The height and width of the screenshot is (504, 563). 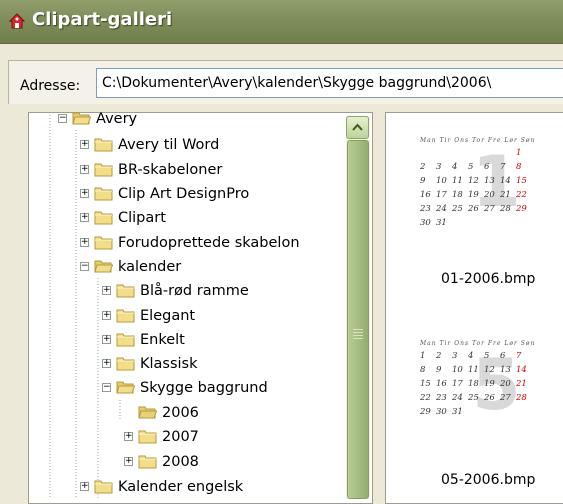 I want to click on tree-item-label: Blå-rød ramme, so click(x=194, y=291).